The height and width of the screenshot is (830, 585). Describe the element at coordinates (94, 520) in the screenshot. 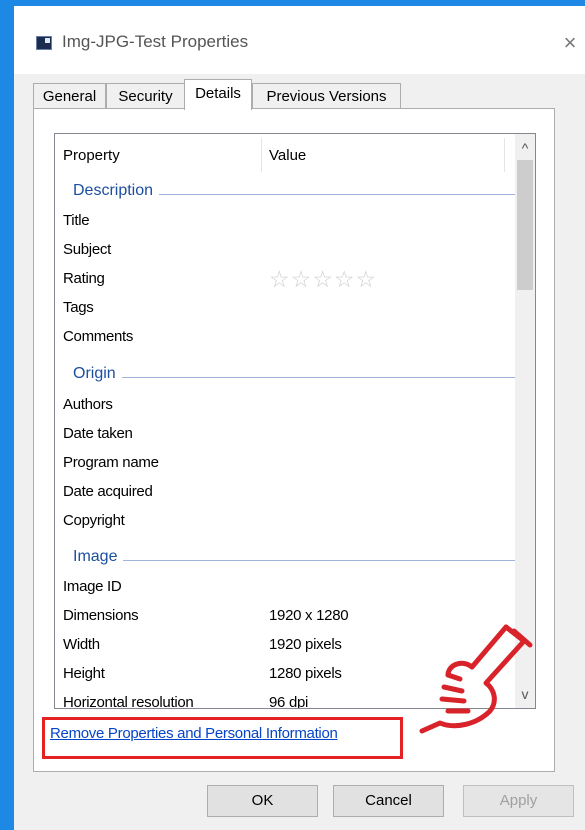

I see `property-name: Copyright` at that location.